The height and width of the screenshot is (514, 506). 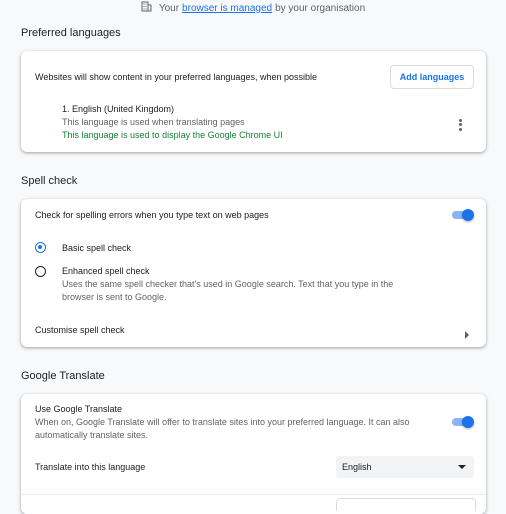 I want to click on building-icon, so click(x=146, y=8).